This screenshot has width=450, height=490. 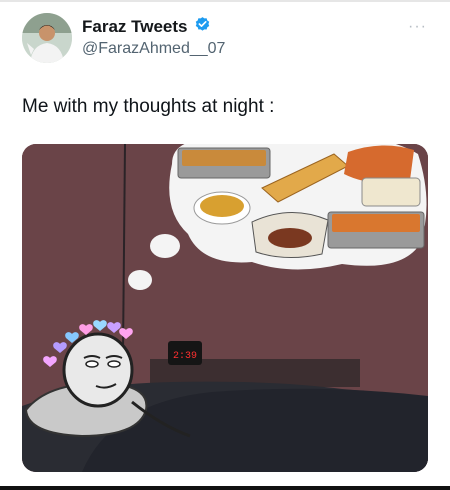 I want to click on clock-time: 2:39, so click(x=185, y=356).